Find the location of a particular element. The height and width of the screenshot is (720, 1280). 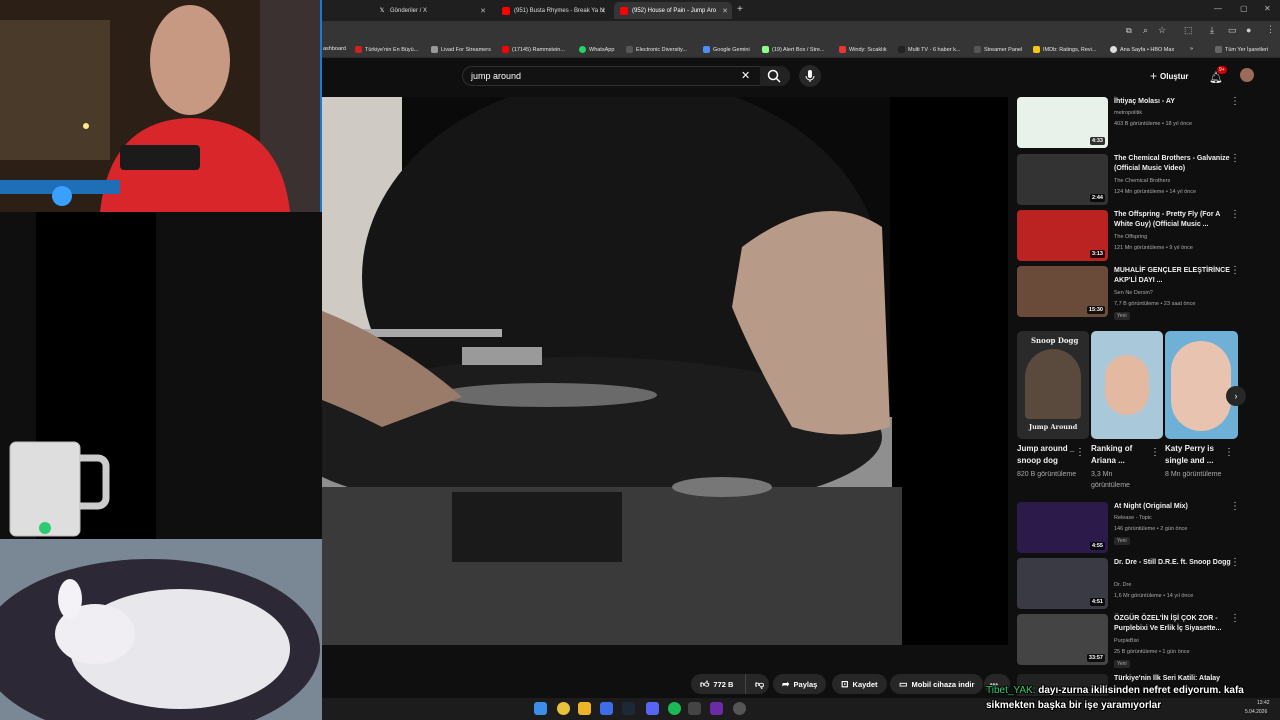

start-icon is located at coordinates (540, 708).